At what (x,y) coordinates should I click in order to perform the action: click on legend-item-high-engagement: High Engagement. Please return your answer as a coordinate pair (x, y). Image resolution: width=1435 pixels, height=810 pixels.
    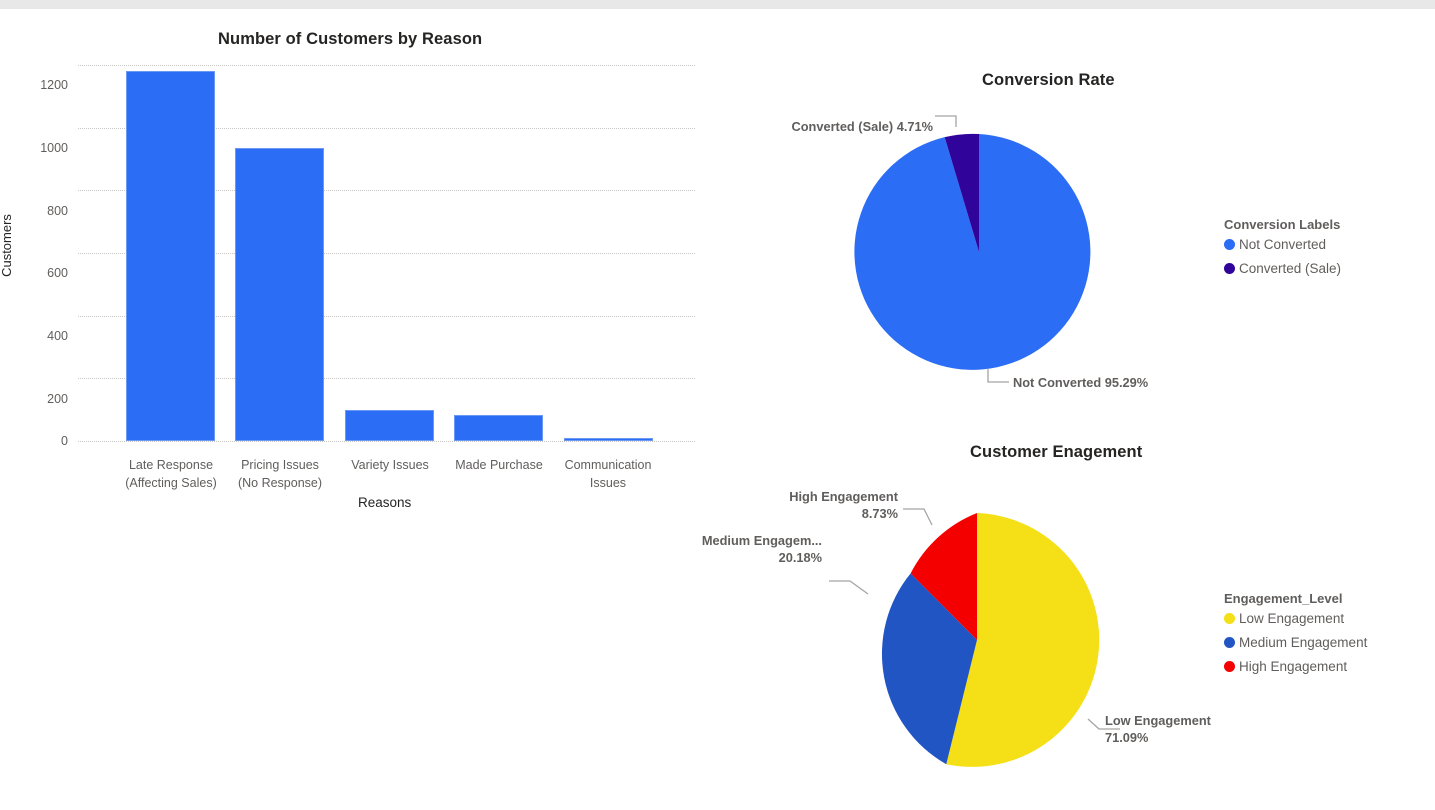
    Looking at the image, I should click on (1295, 666).